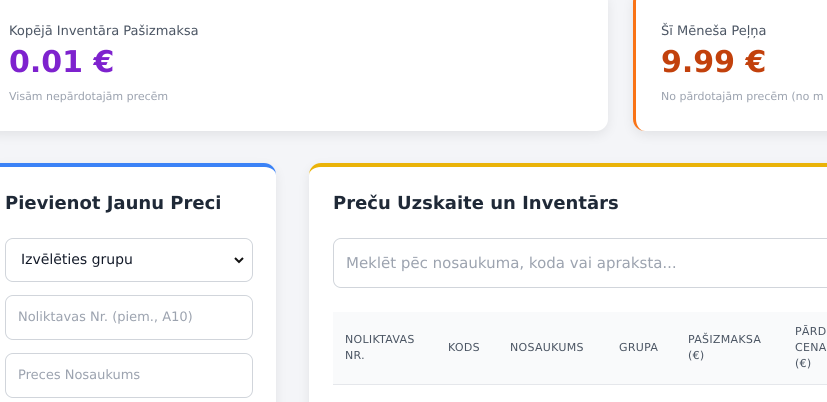 This screenshot has height=402, width=827. What do you see at coordinates (714, 62) in the screenshot?
I see `stat-value: 9.99 €` at bounding box center [714, 62].